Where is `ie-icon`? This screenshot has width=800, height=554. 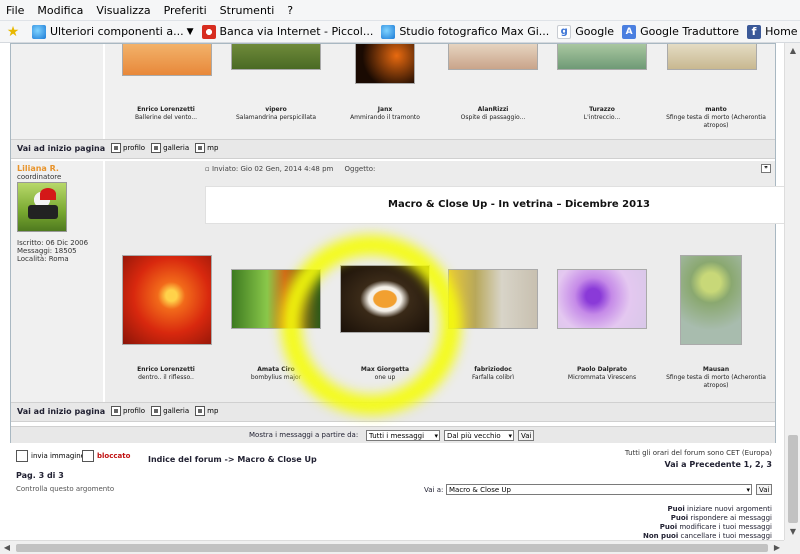 ie-icon is located at coordinates (39, 31).